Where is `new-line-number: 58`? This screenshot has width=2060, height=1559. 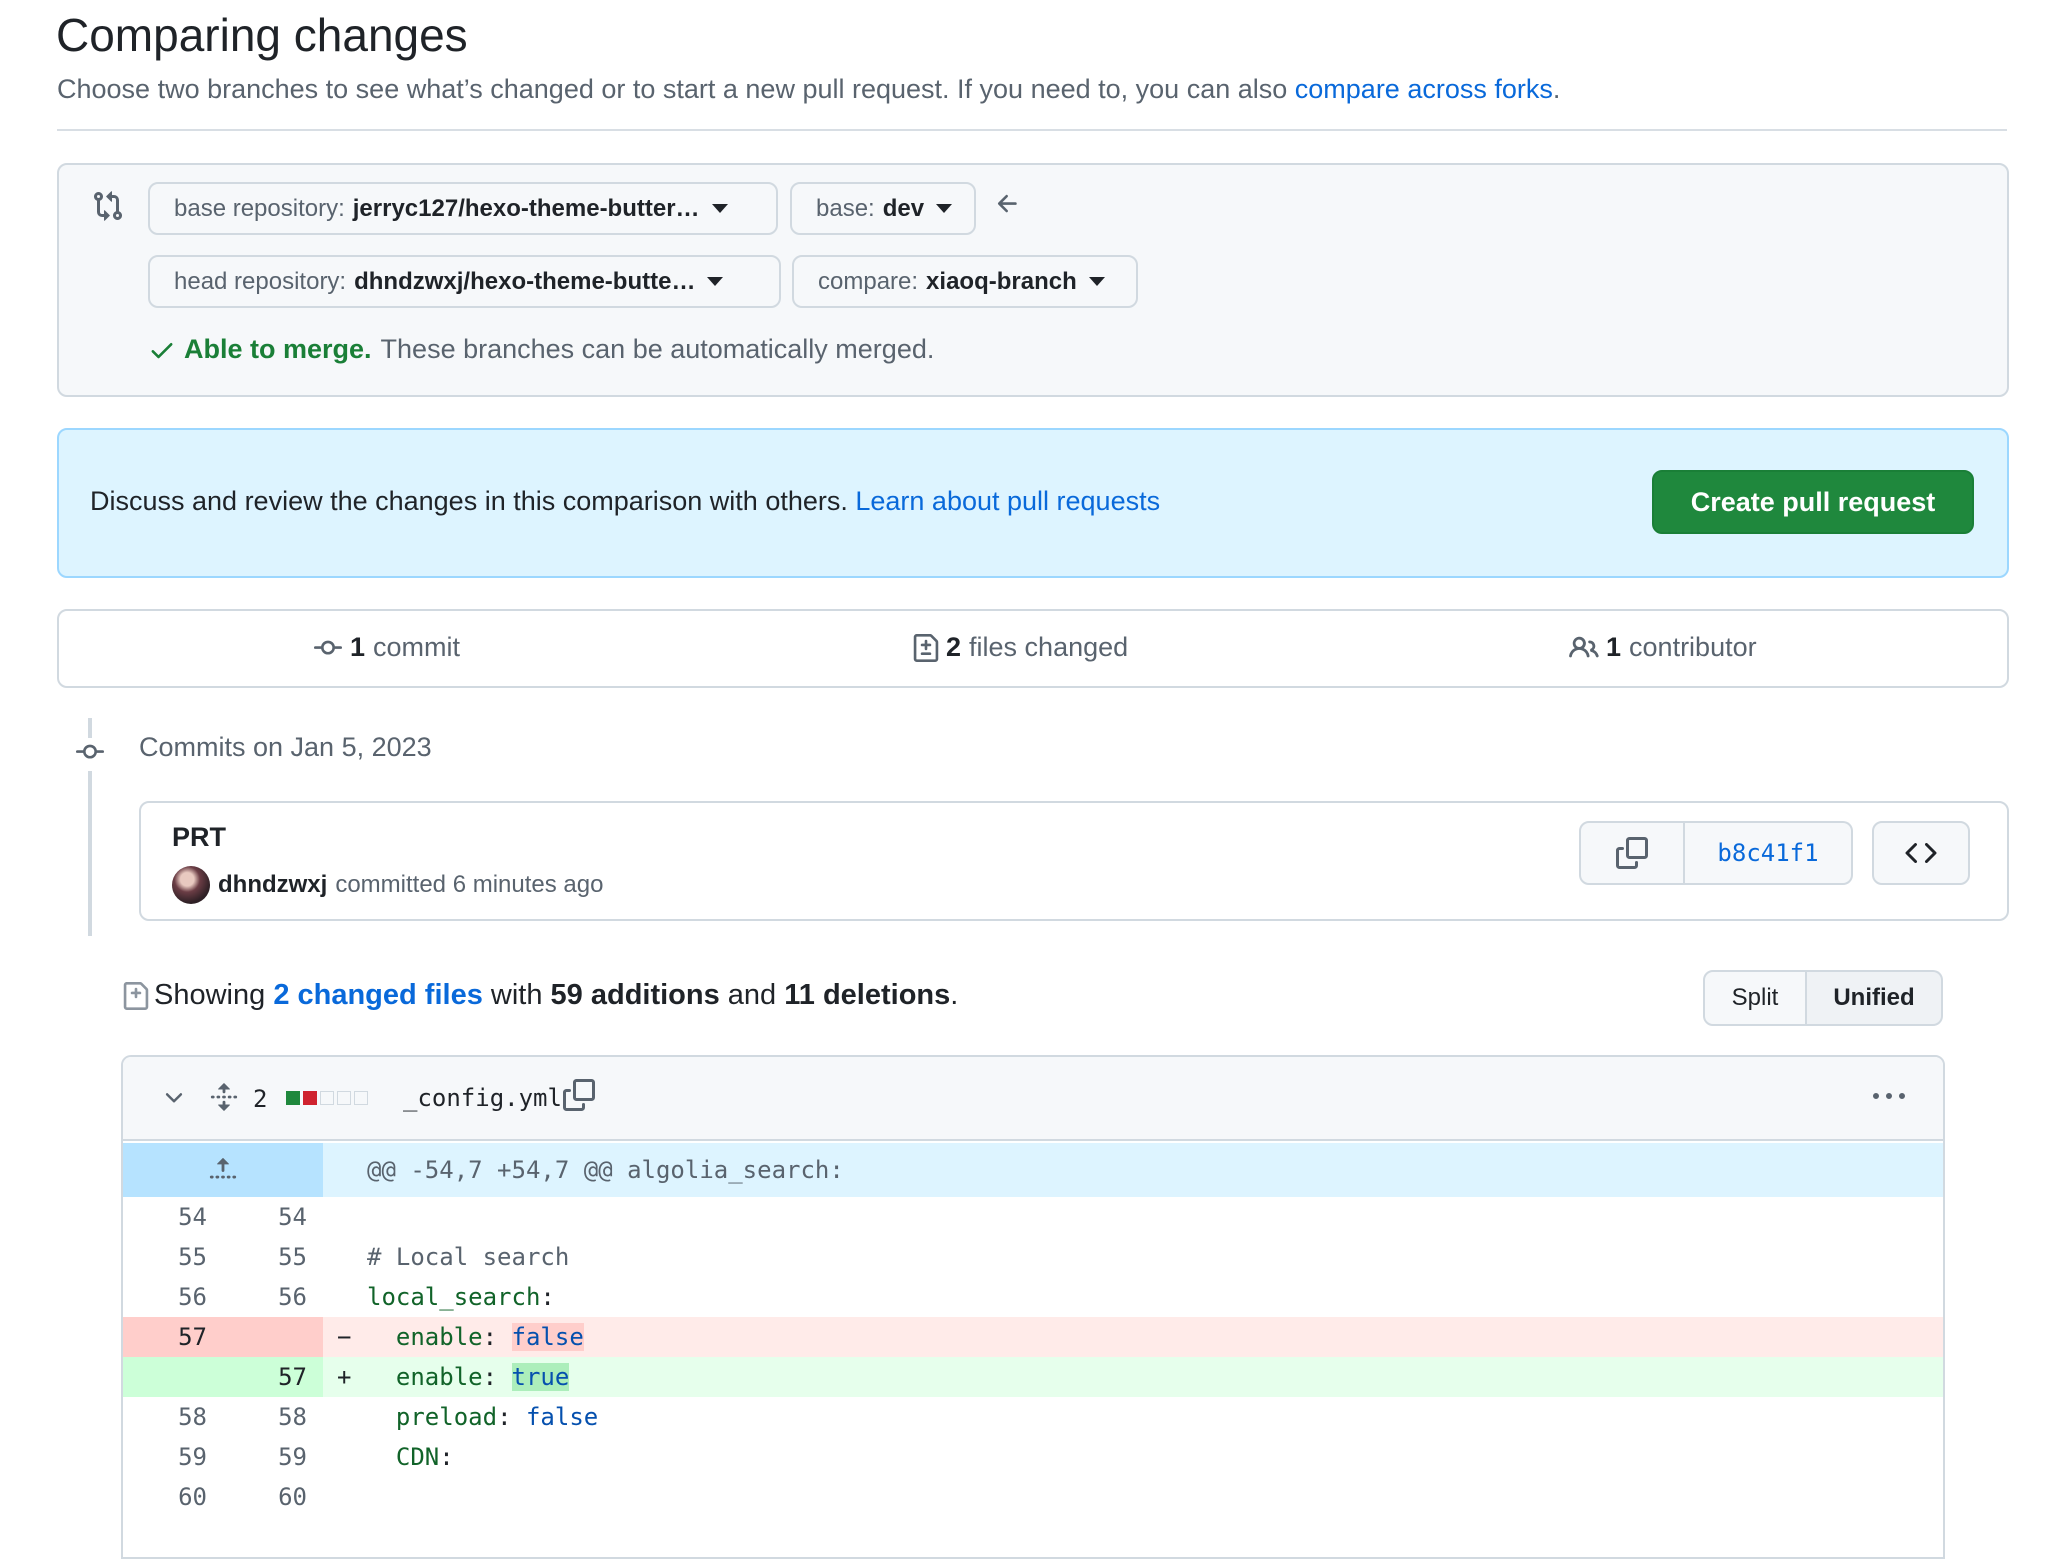
new-line-number: 58 is located at coordinates (265, 1417).